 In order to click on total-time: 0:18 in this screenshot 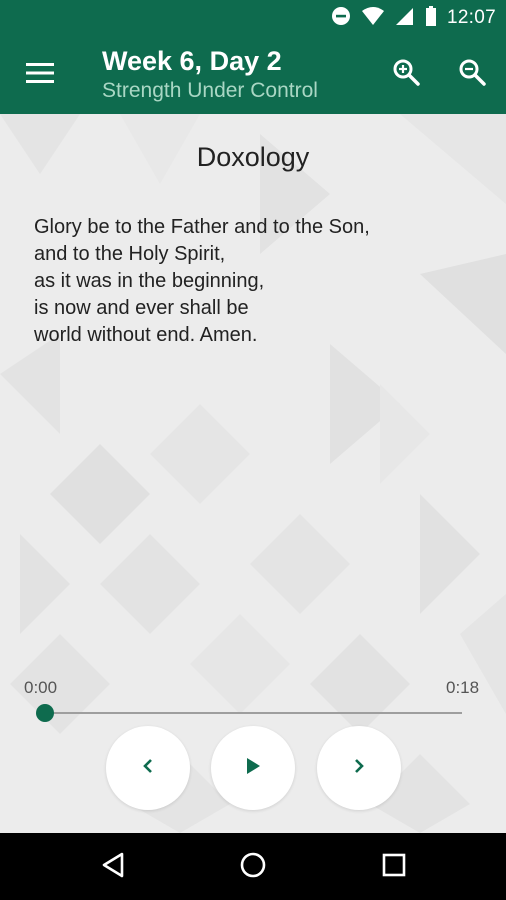, I will do `click(463, 687)`.